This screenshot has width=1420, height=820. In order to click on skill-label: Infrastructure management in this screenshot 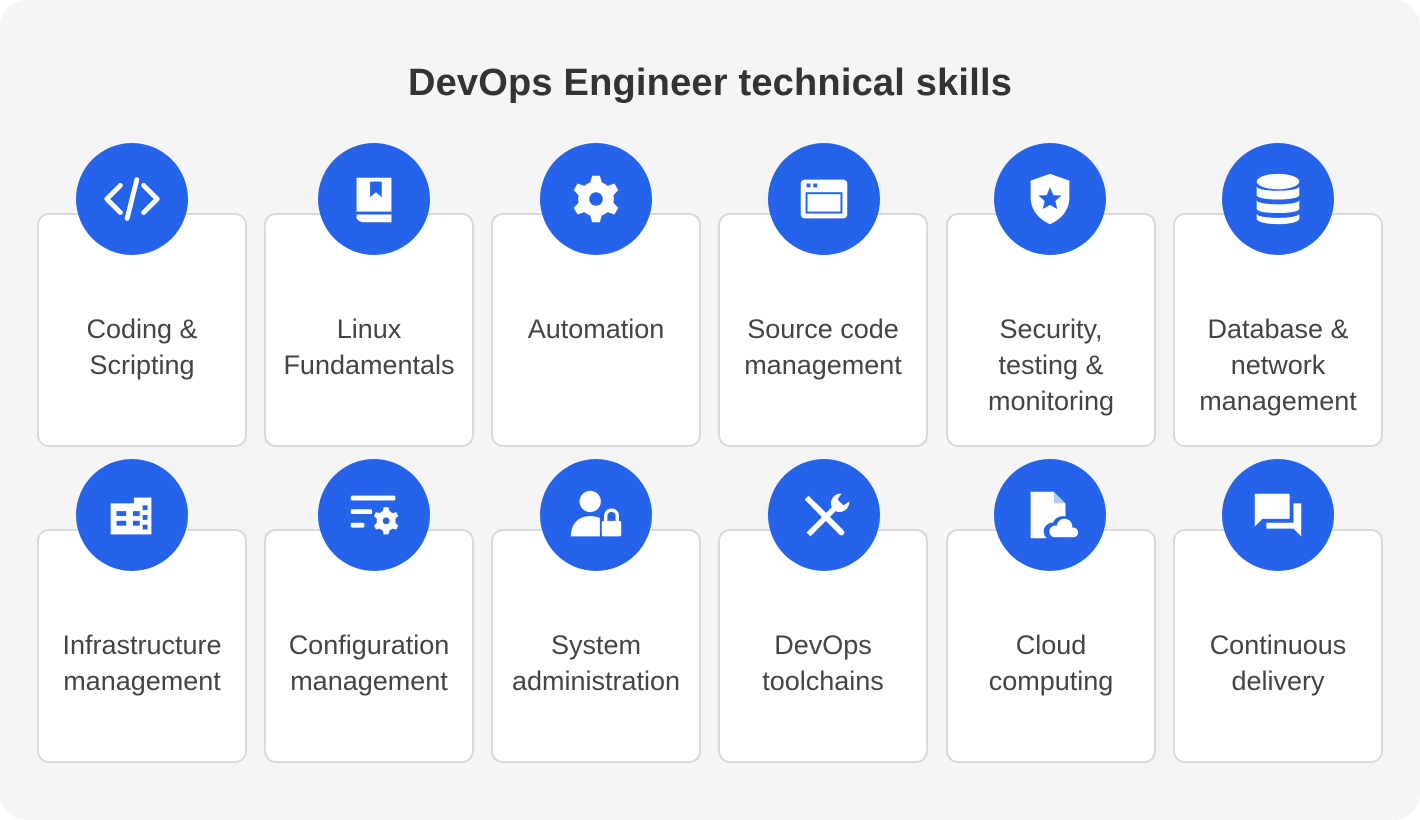, I will do `click(142, 663)`.